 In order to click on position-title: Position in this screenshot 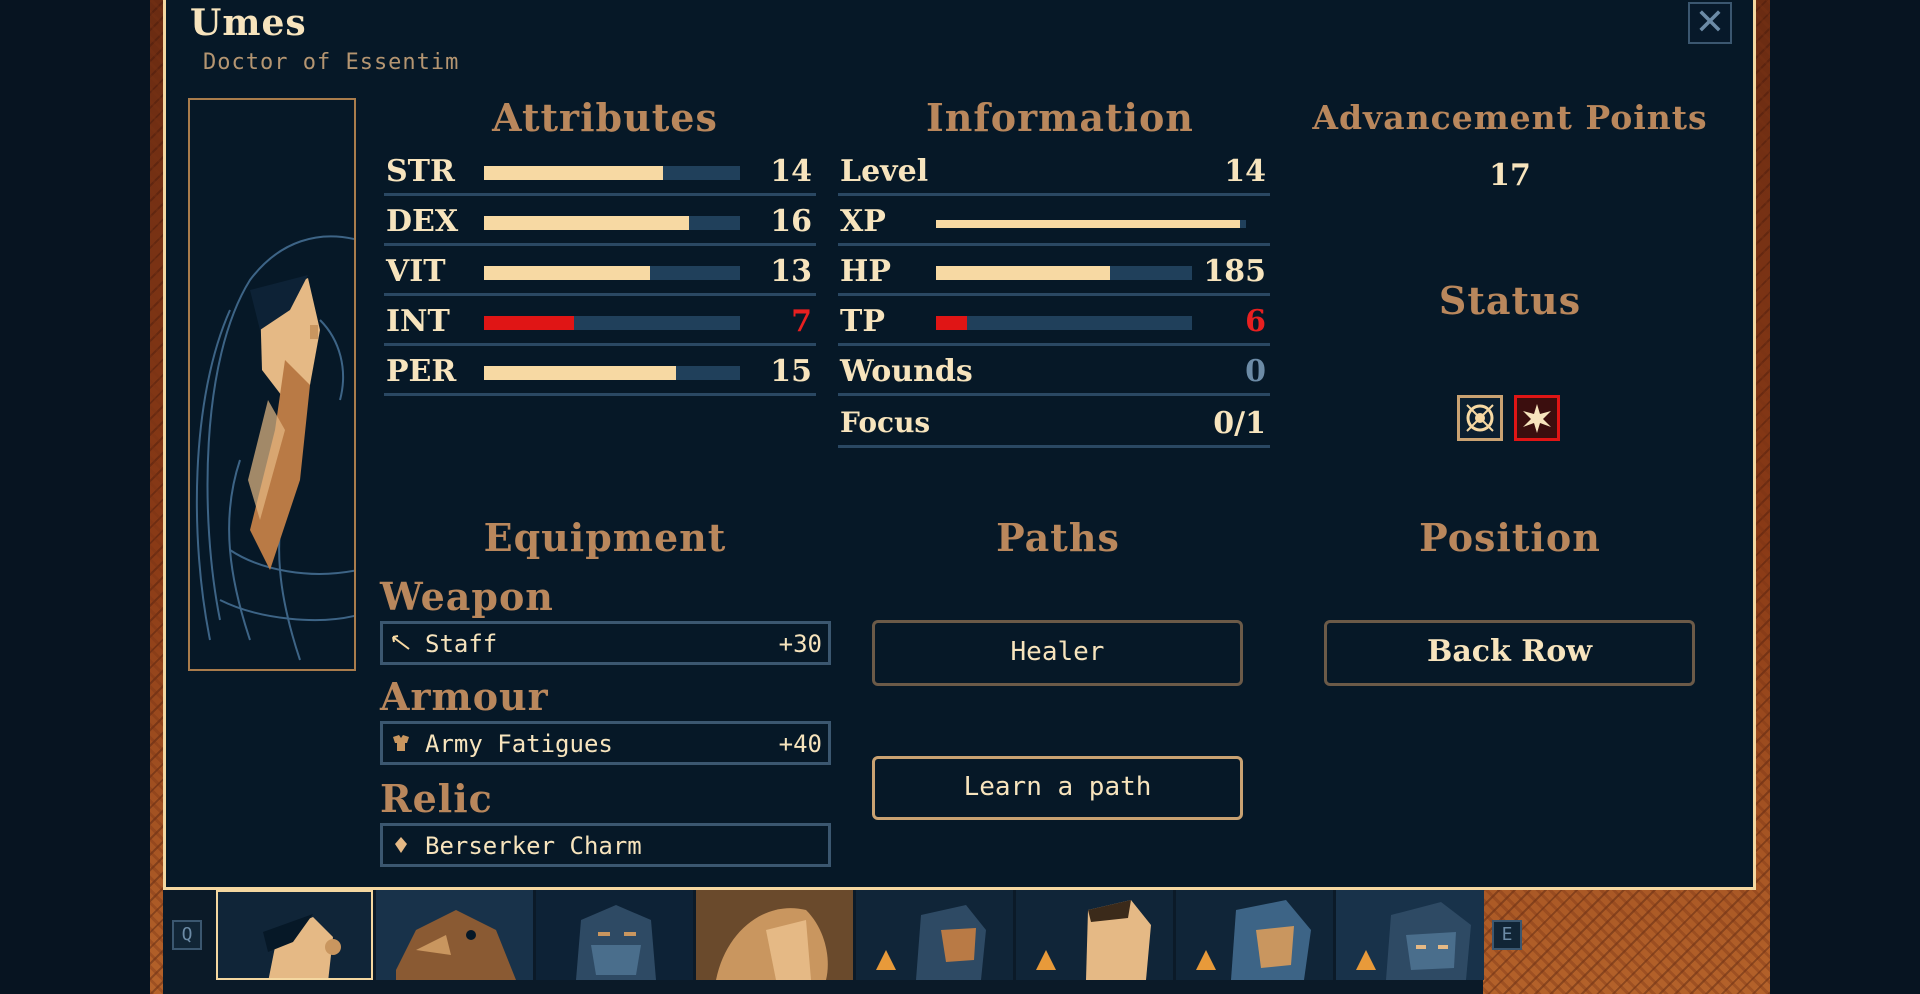, I will do `click(1510, 537)`.